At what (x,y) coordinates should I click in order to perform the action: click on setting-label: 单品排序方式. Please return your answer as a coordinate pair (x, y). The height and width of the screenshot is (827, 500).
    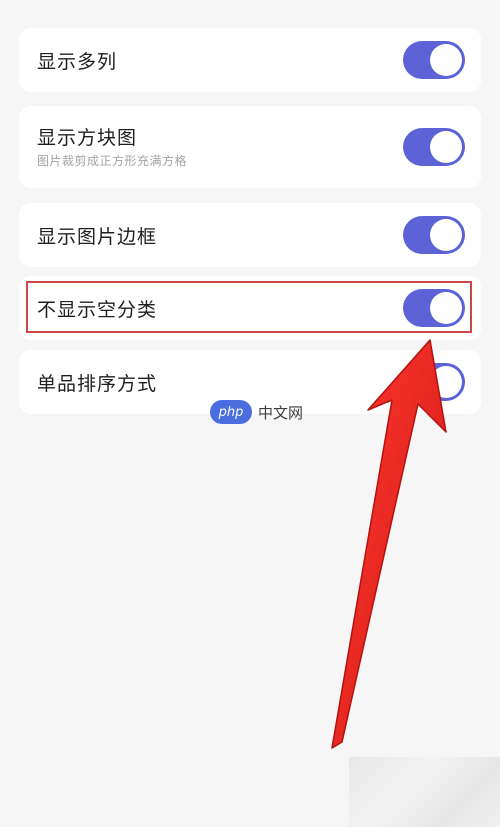
    Looking at the image, I should click on (97, 384).